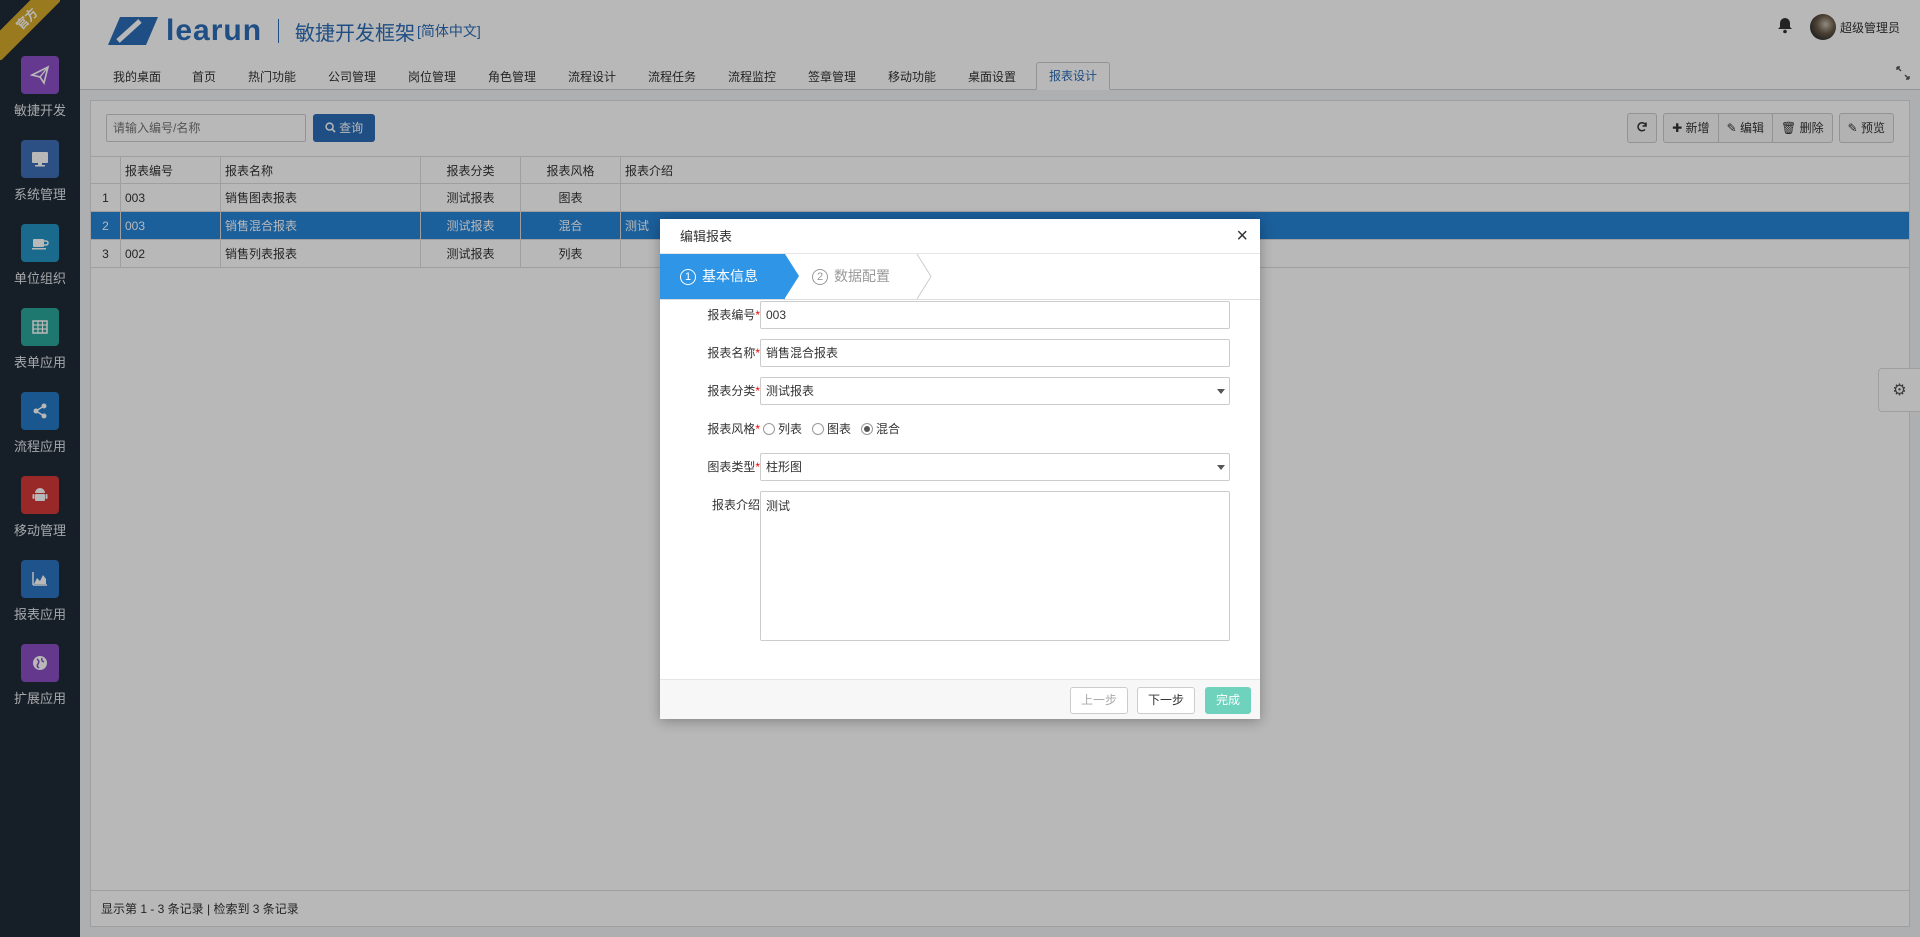 Image resolution: width=1920 pixels, height=937 pixels. I want to click on field-row-chart-type: 图表类型* 柱形图, so click(960, 467).